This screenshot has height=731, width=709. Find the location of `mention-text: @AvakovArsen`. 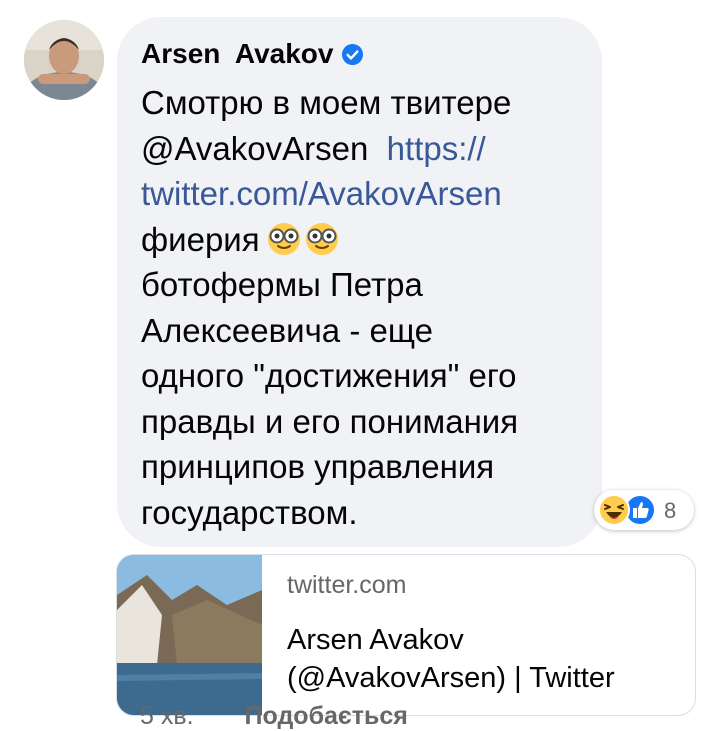

mention-text: @AvakovArsen is located at coordinates (255, 148).